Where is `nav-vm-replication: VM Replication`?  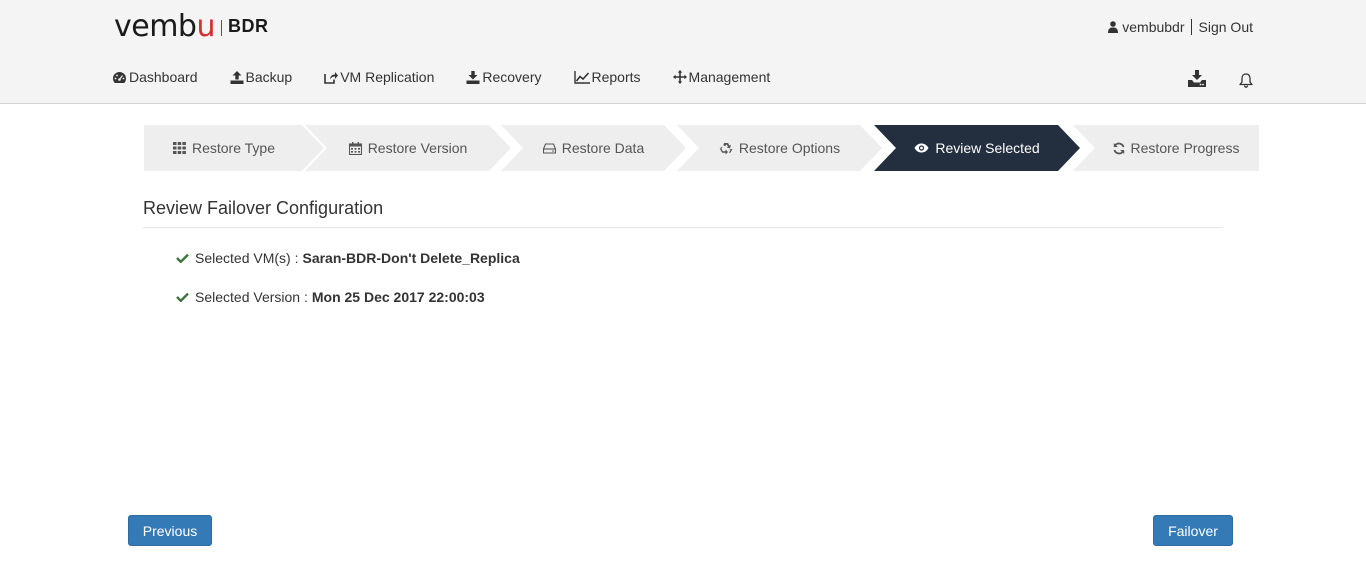 nav-vm-replication: VM Replication is located at coordinates (379, 77).